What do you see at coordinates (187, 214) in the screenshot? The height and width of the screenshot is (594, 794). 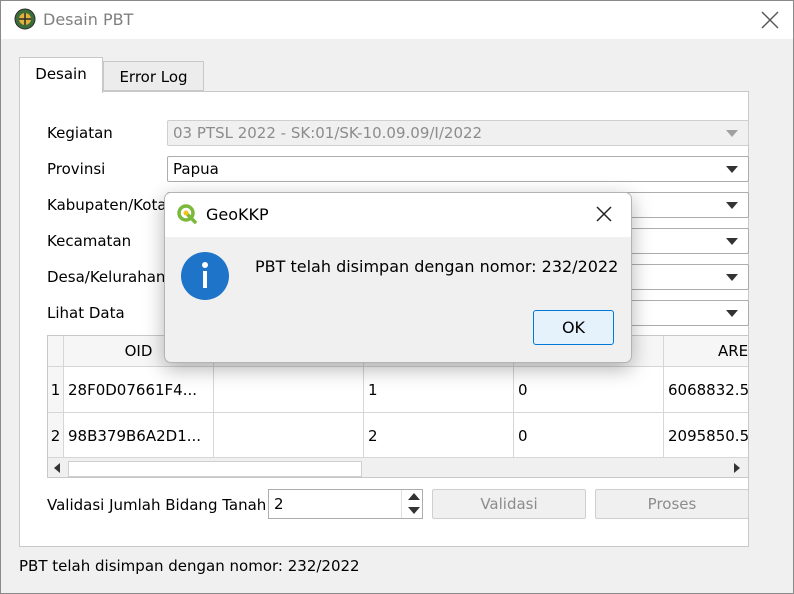 I see `qgis-logo-icon` at bounding box center [187, 214].